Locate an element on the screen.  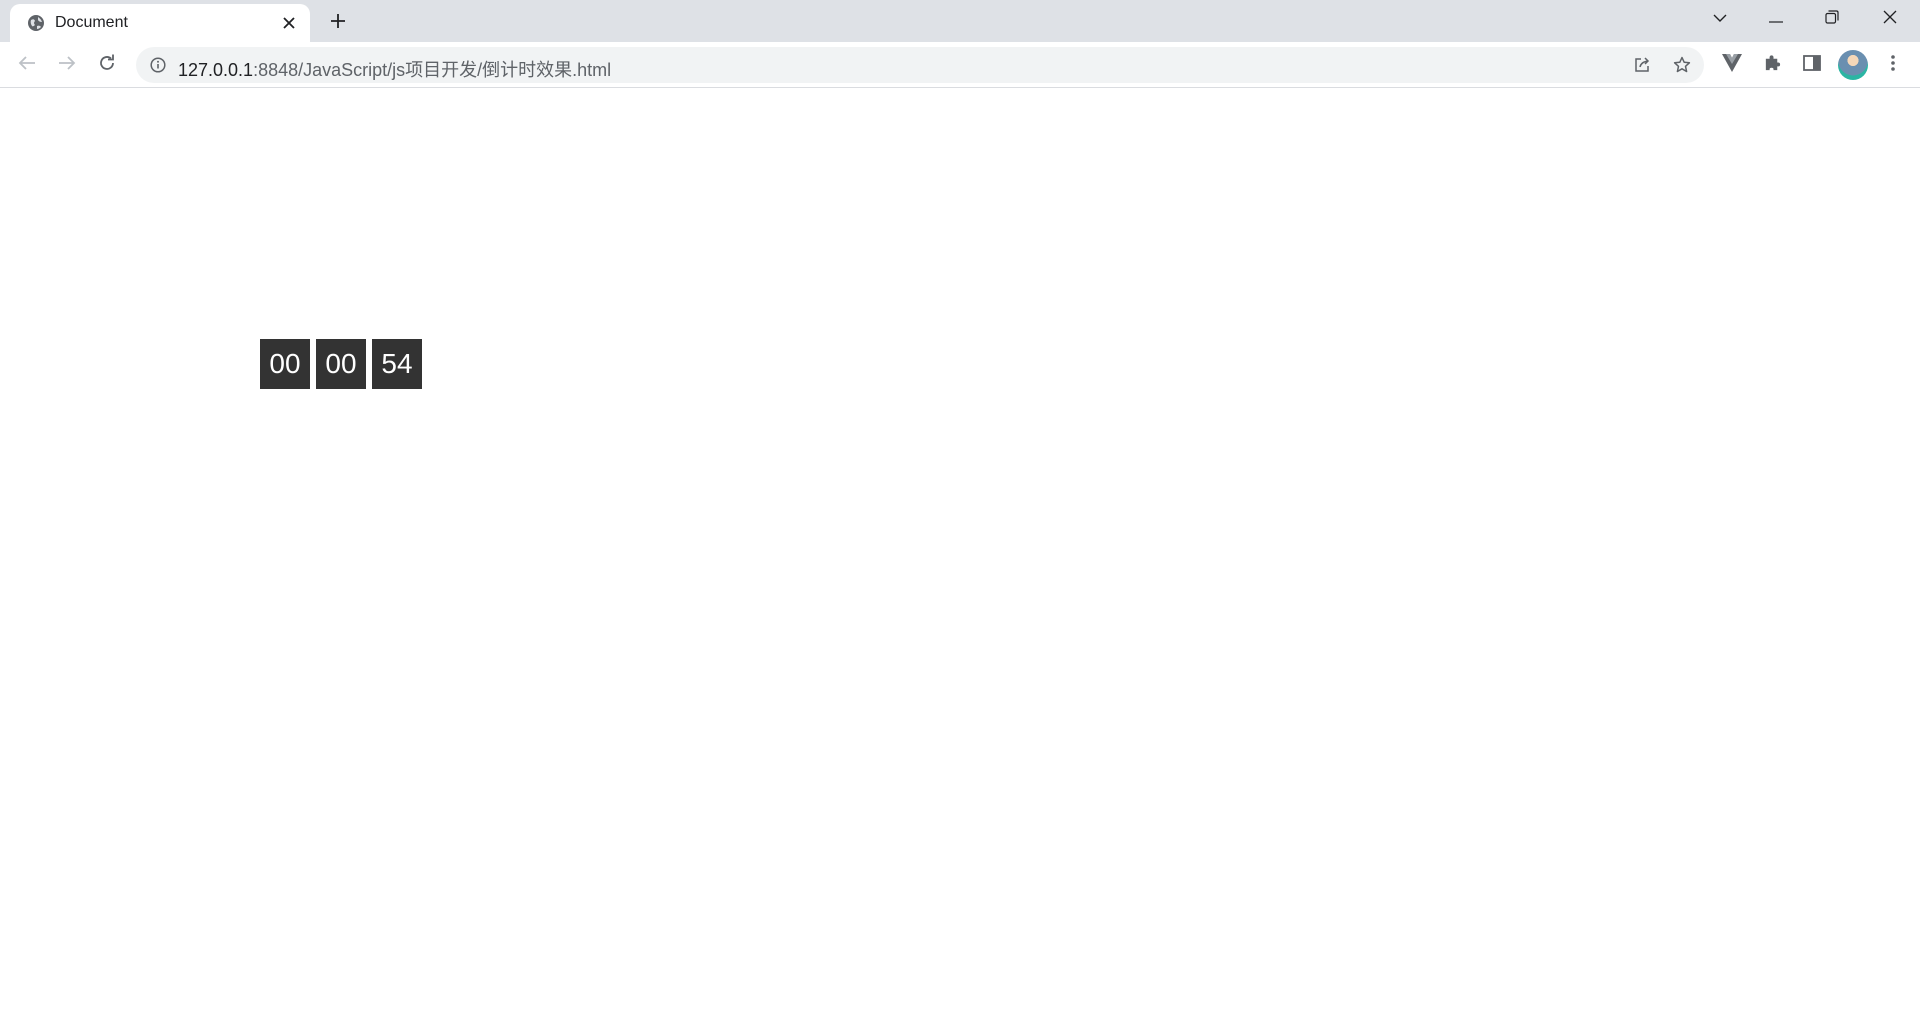
vue-devtools-icon is located at coordinates (1732, 65).